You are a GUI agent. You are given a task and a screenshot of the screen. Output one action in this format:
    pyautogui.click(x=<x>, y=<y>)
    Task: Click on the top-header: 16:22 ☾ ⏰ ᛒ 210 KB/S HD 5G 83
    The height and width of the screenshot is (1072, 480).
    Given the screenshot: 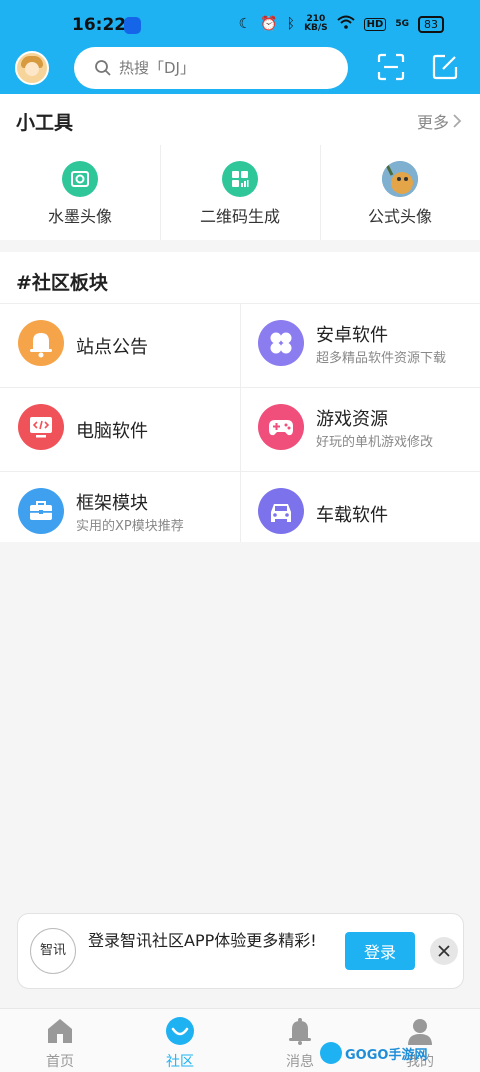 What is the action you would take?
    pyautogui.click(x=240, y=47)
    